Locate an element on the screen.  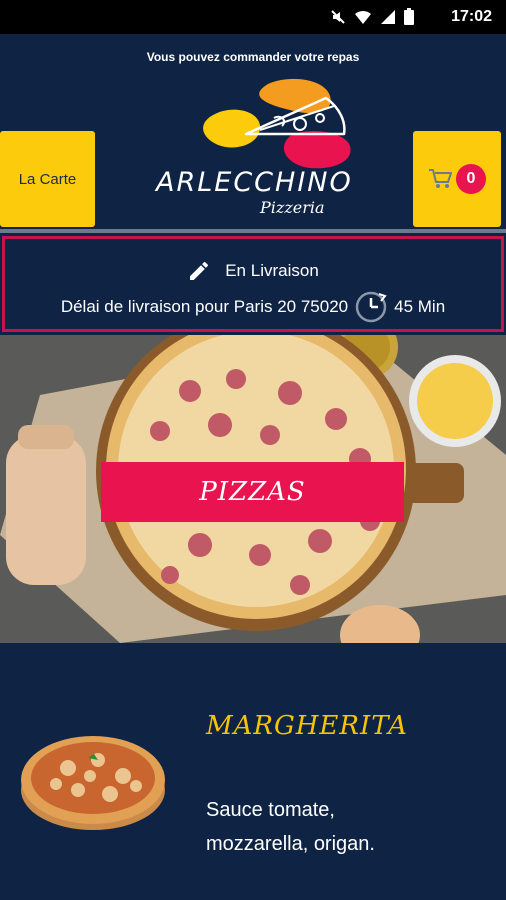
mute-icon is located at coordinates (338, 16).